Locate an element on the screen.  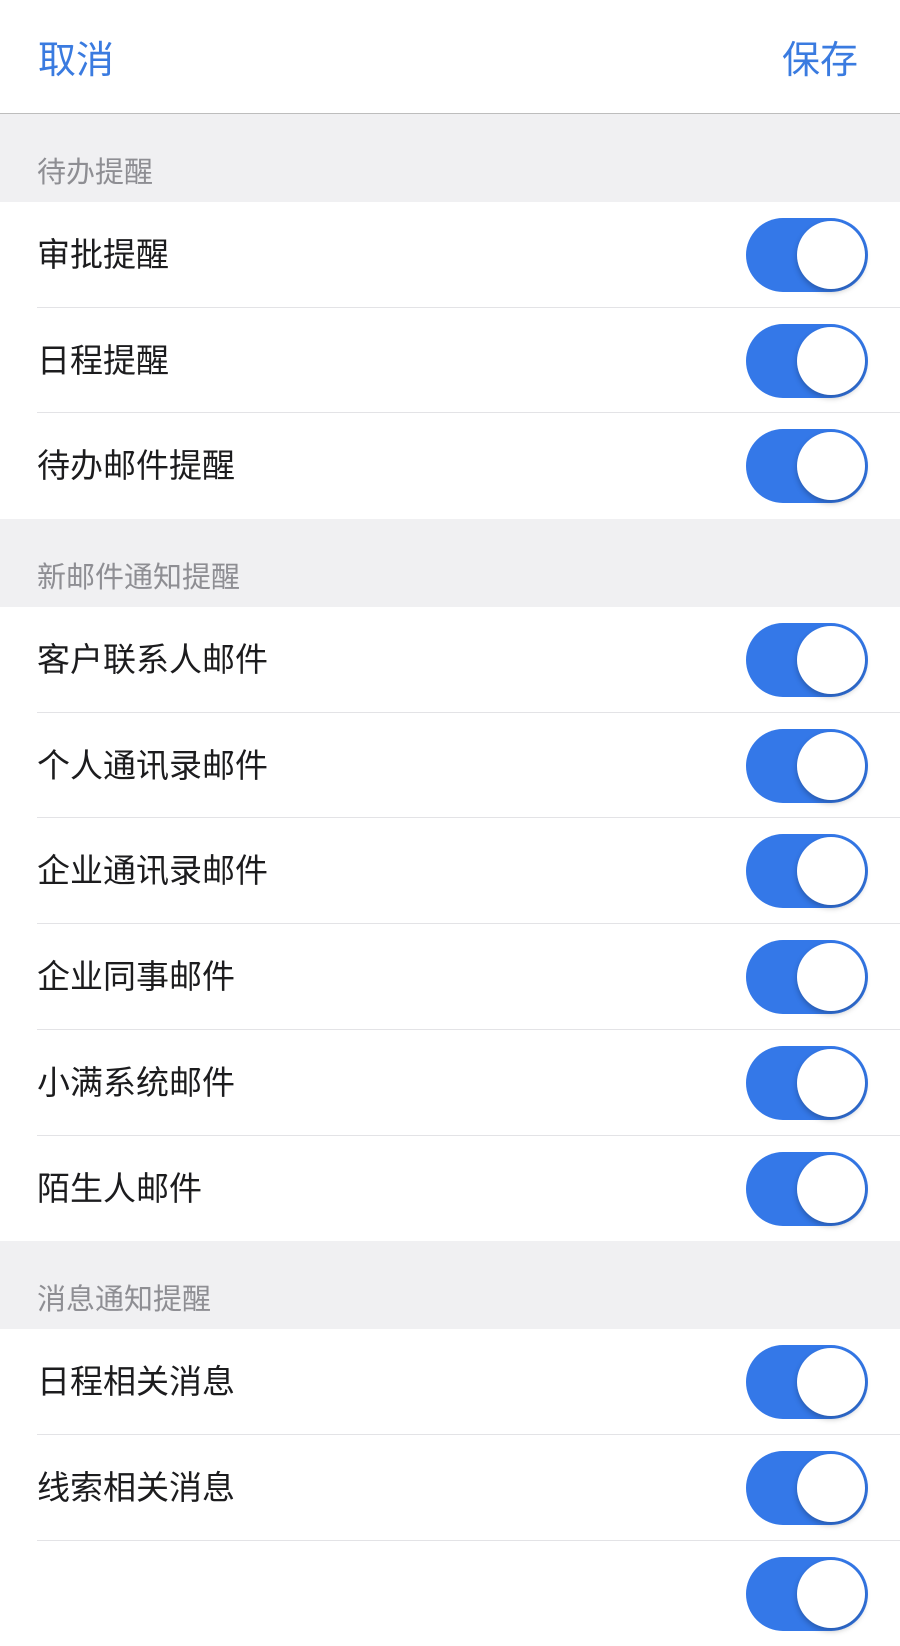
todo-mail-reminder-toggle is located at coordinates (807, 466).